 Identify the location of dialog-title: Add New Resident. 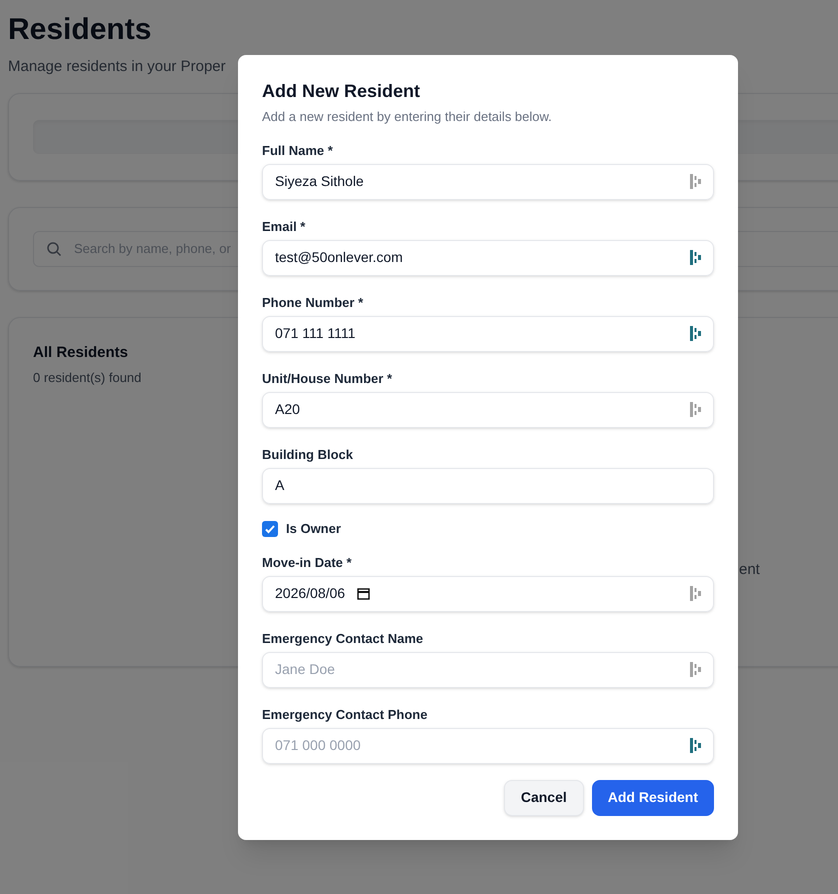
(342, 91).